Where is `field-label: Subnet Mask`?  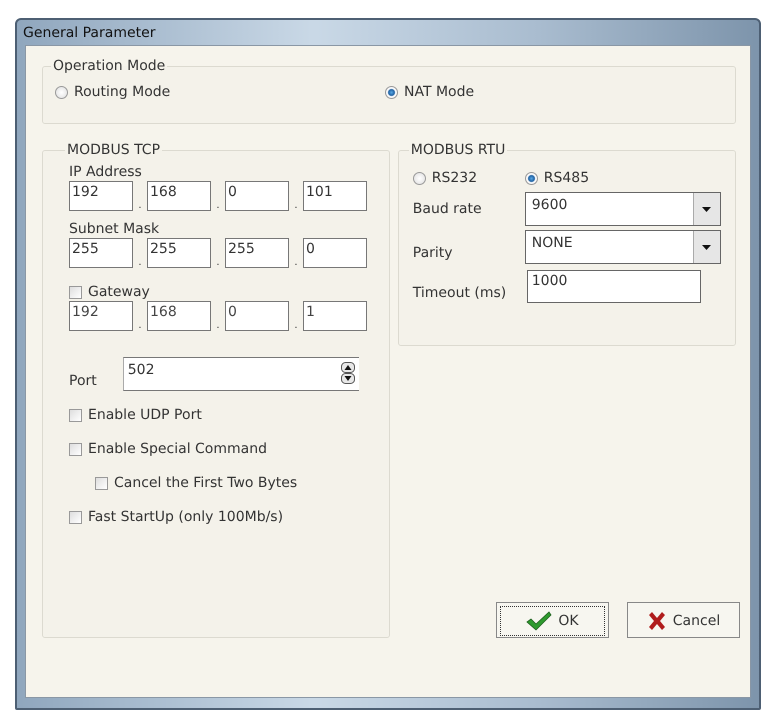
field-label: Subnet Mask is located at coordinates (114, 229).